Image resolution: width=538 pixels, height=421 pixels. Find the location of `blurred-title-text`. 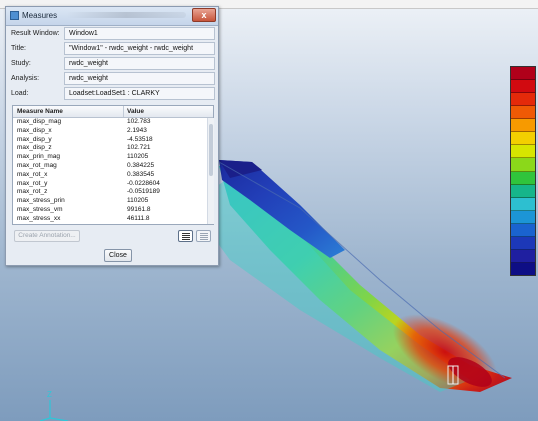

blurred-title-text is located at coordinates (126, 15).